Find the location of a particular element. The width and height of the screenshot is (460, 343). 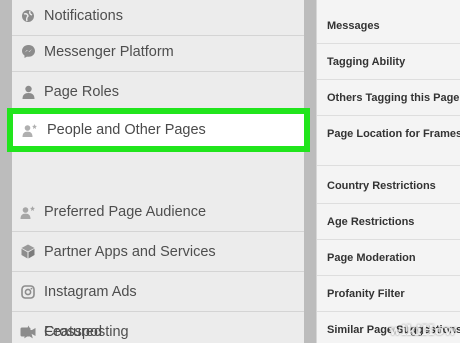

menu-item-people-and-other-pages: People and Other Pages is located at coordinates (158, 130).